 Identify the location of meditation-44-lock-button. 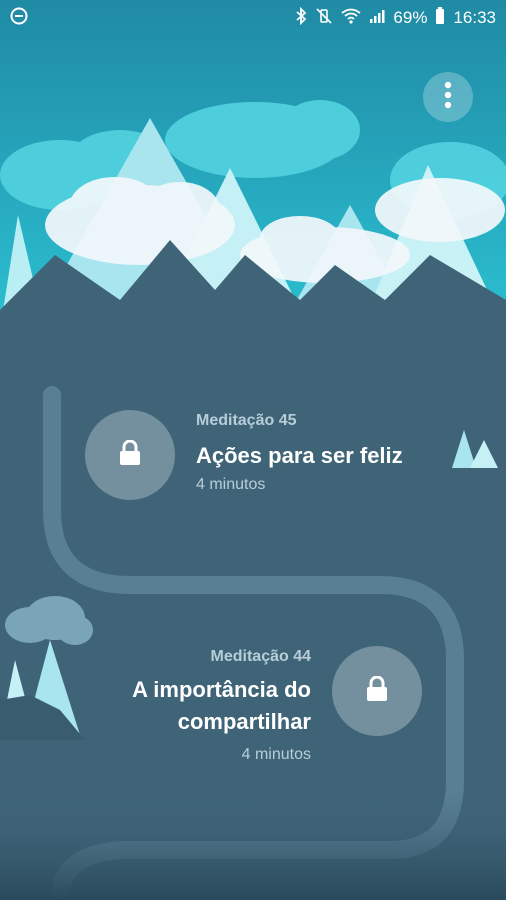
(377, 691).